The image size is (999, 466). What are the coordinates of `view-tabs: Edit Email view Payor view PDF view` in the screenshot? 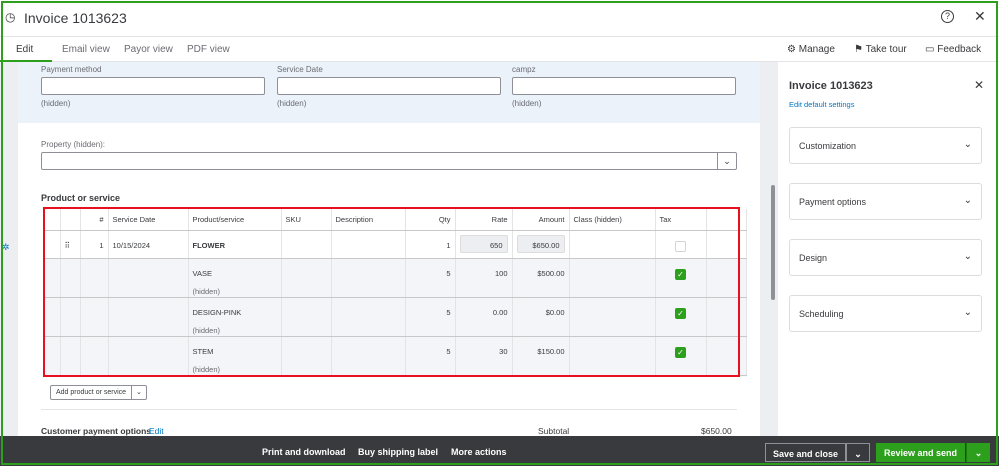 It's located at (499, 49).